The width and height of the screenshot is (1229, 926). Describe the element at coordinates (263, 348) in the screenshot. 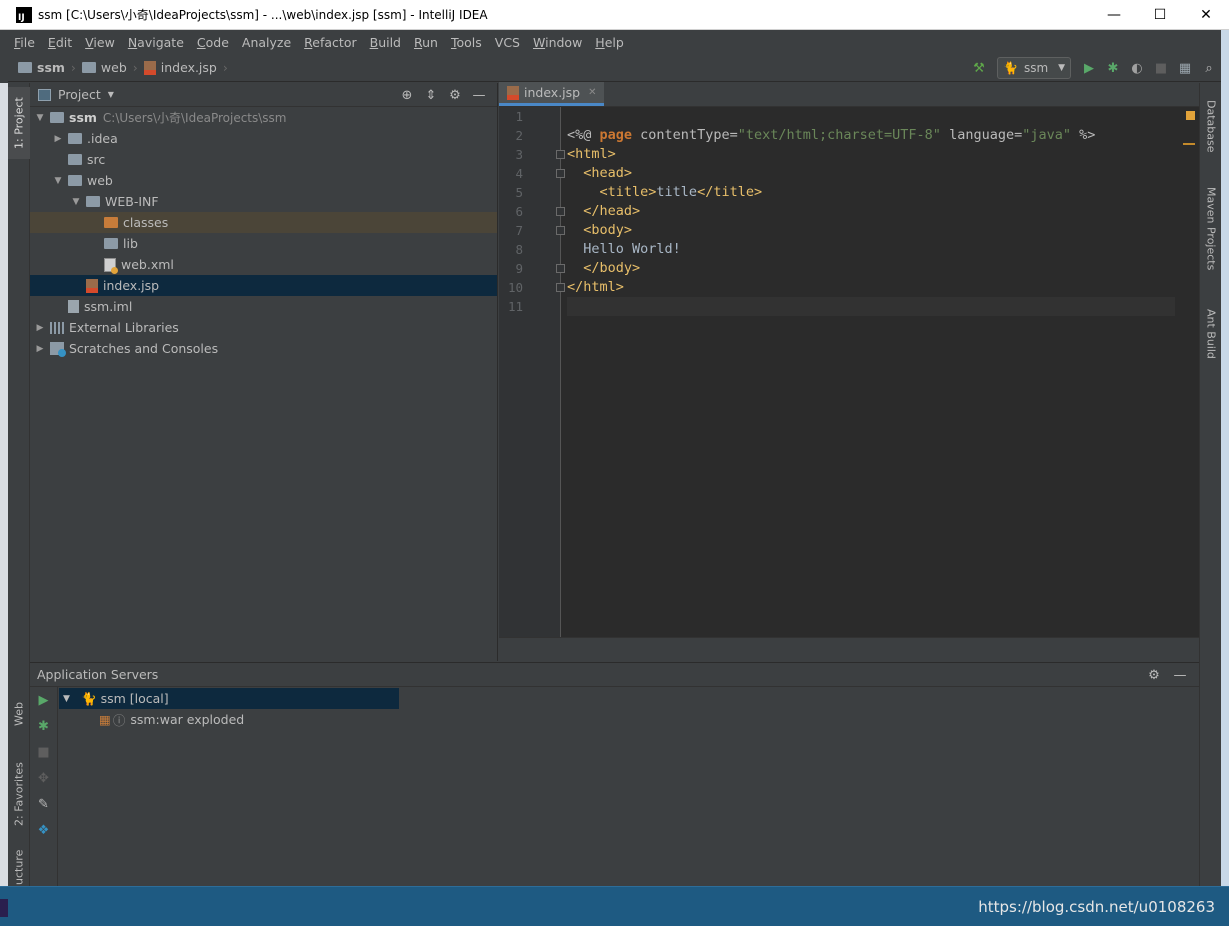

I see `tree-item-scratches-and-consoles: ▶ Scratches and Consoles` at that location.